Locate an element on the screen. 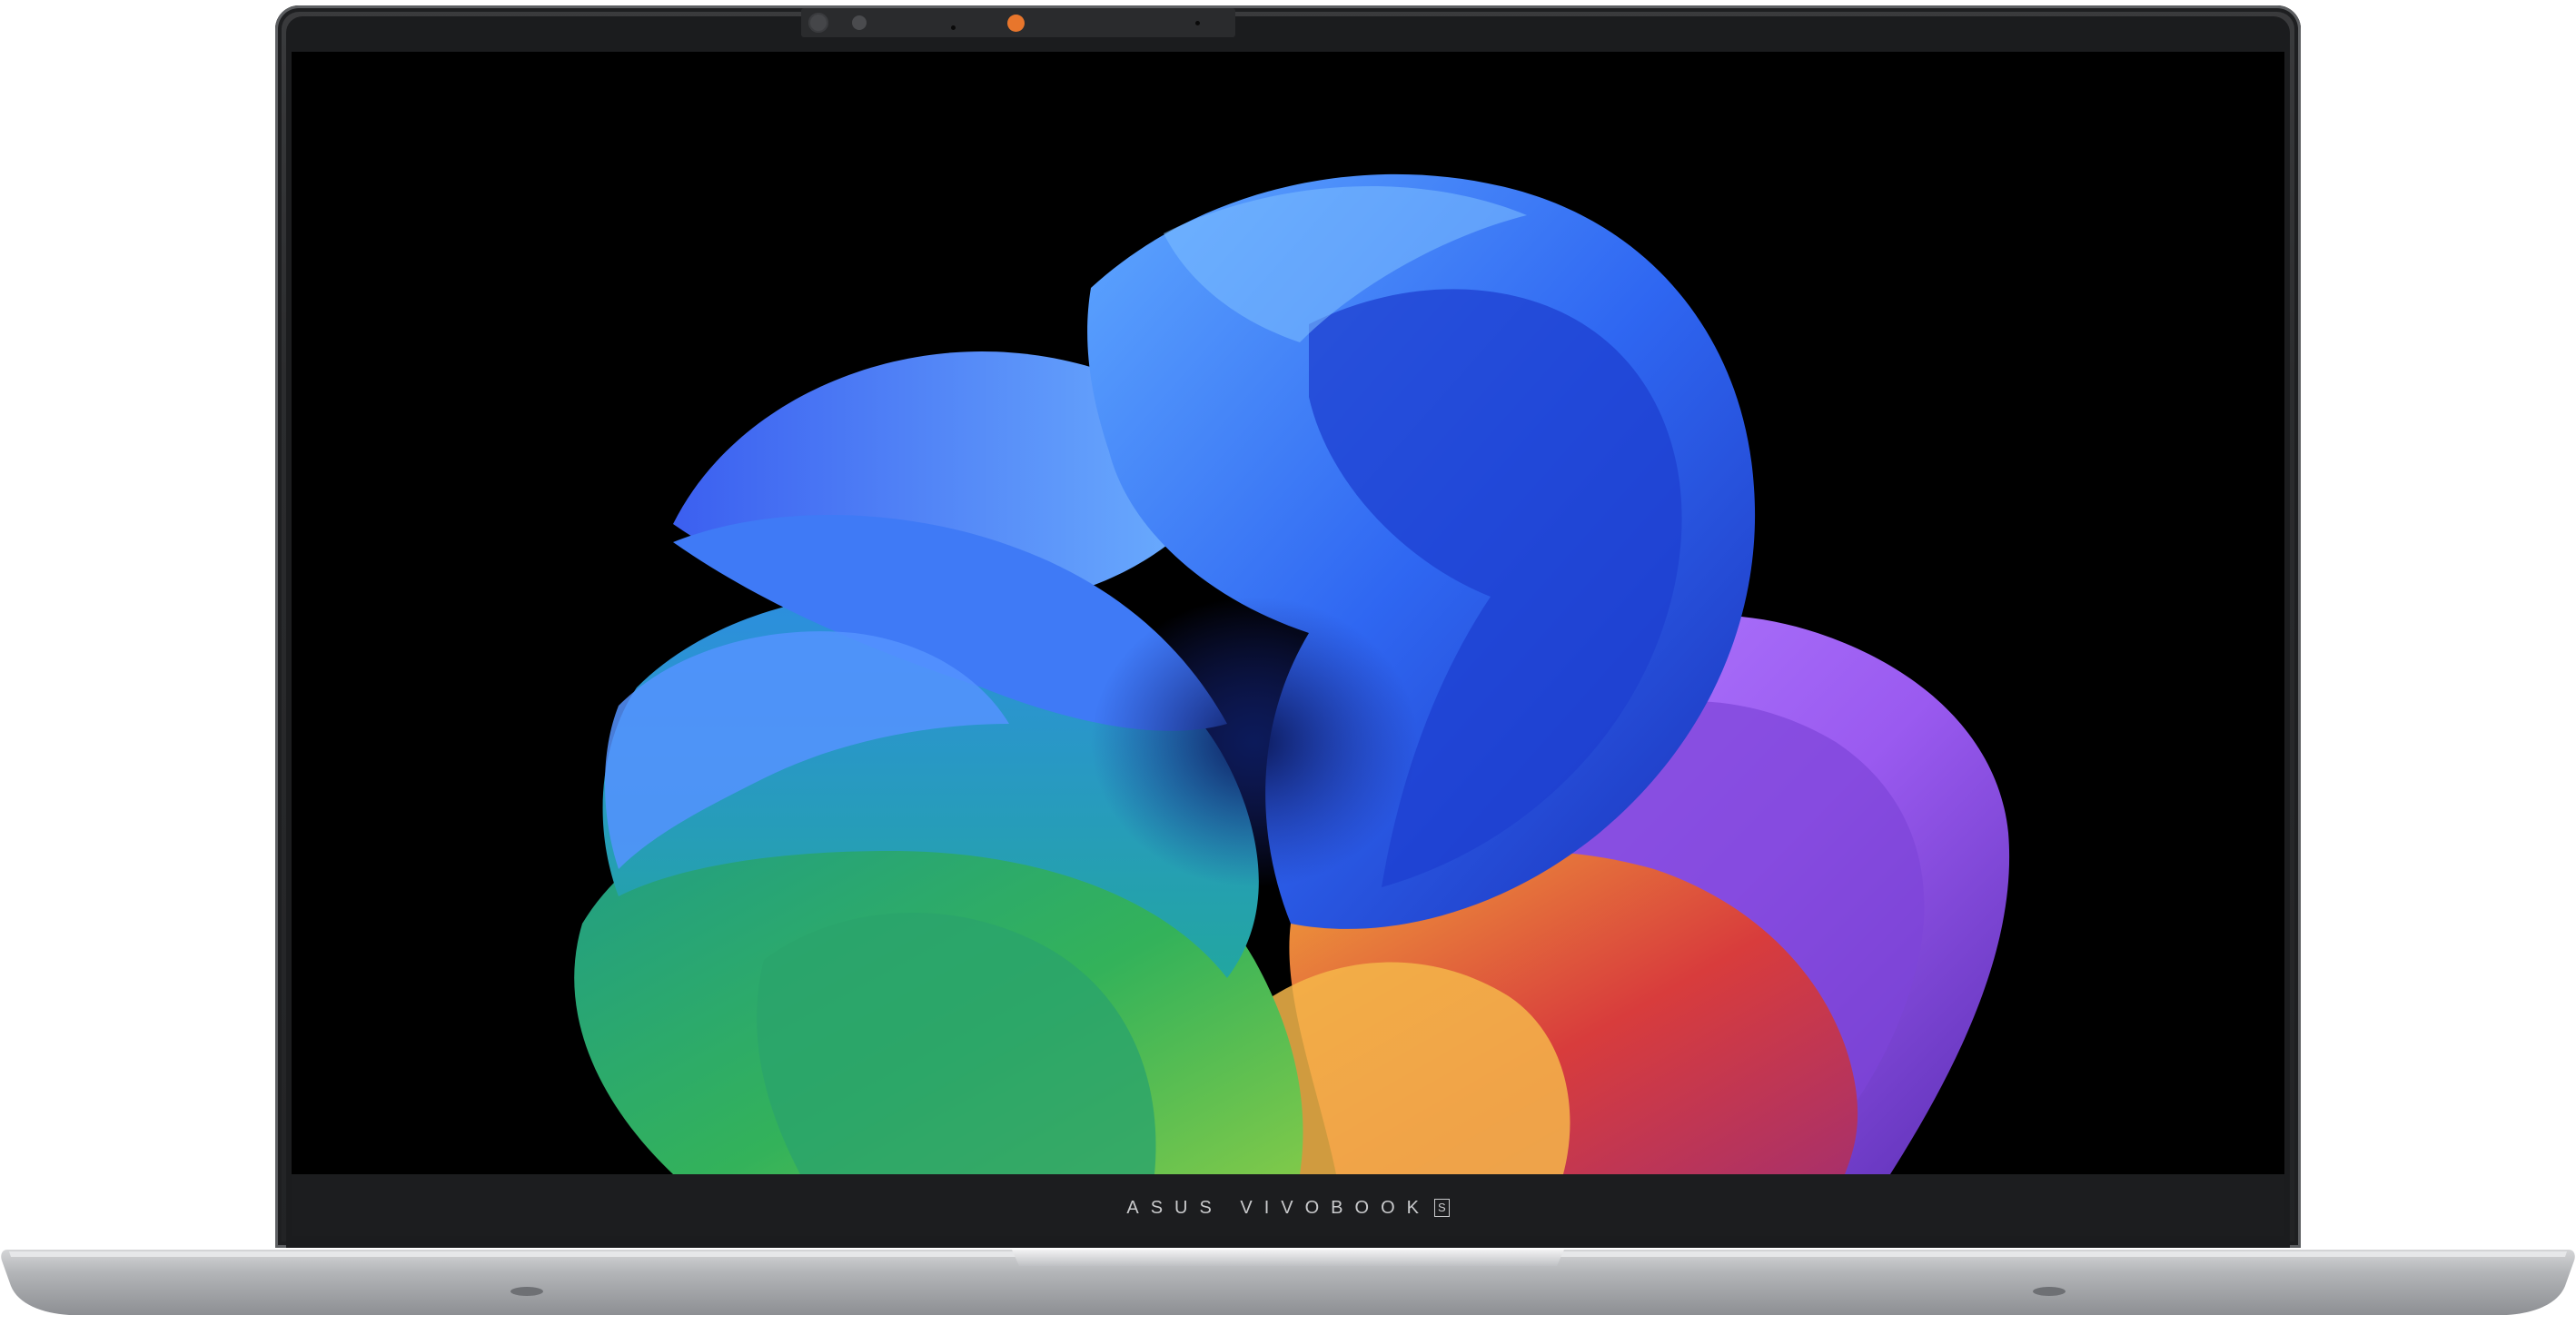 The height and width of the screenshot is (1325, 2576). bloom-core-shadow is located at coordinates (1254, 742).